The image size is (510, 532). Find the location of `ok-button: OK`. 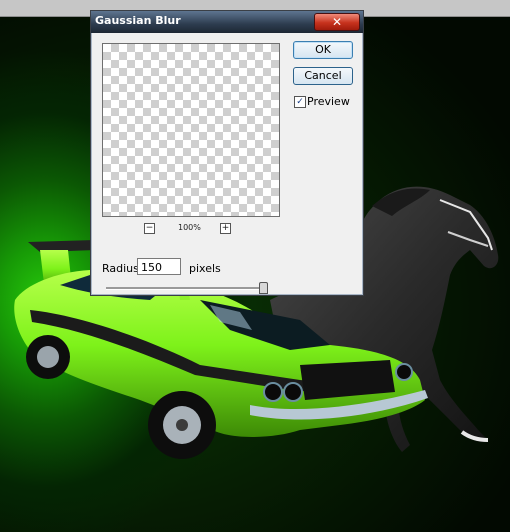

ok-button: OK is located at coordinates (323, 50).